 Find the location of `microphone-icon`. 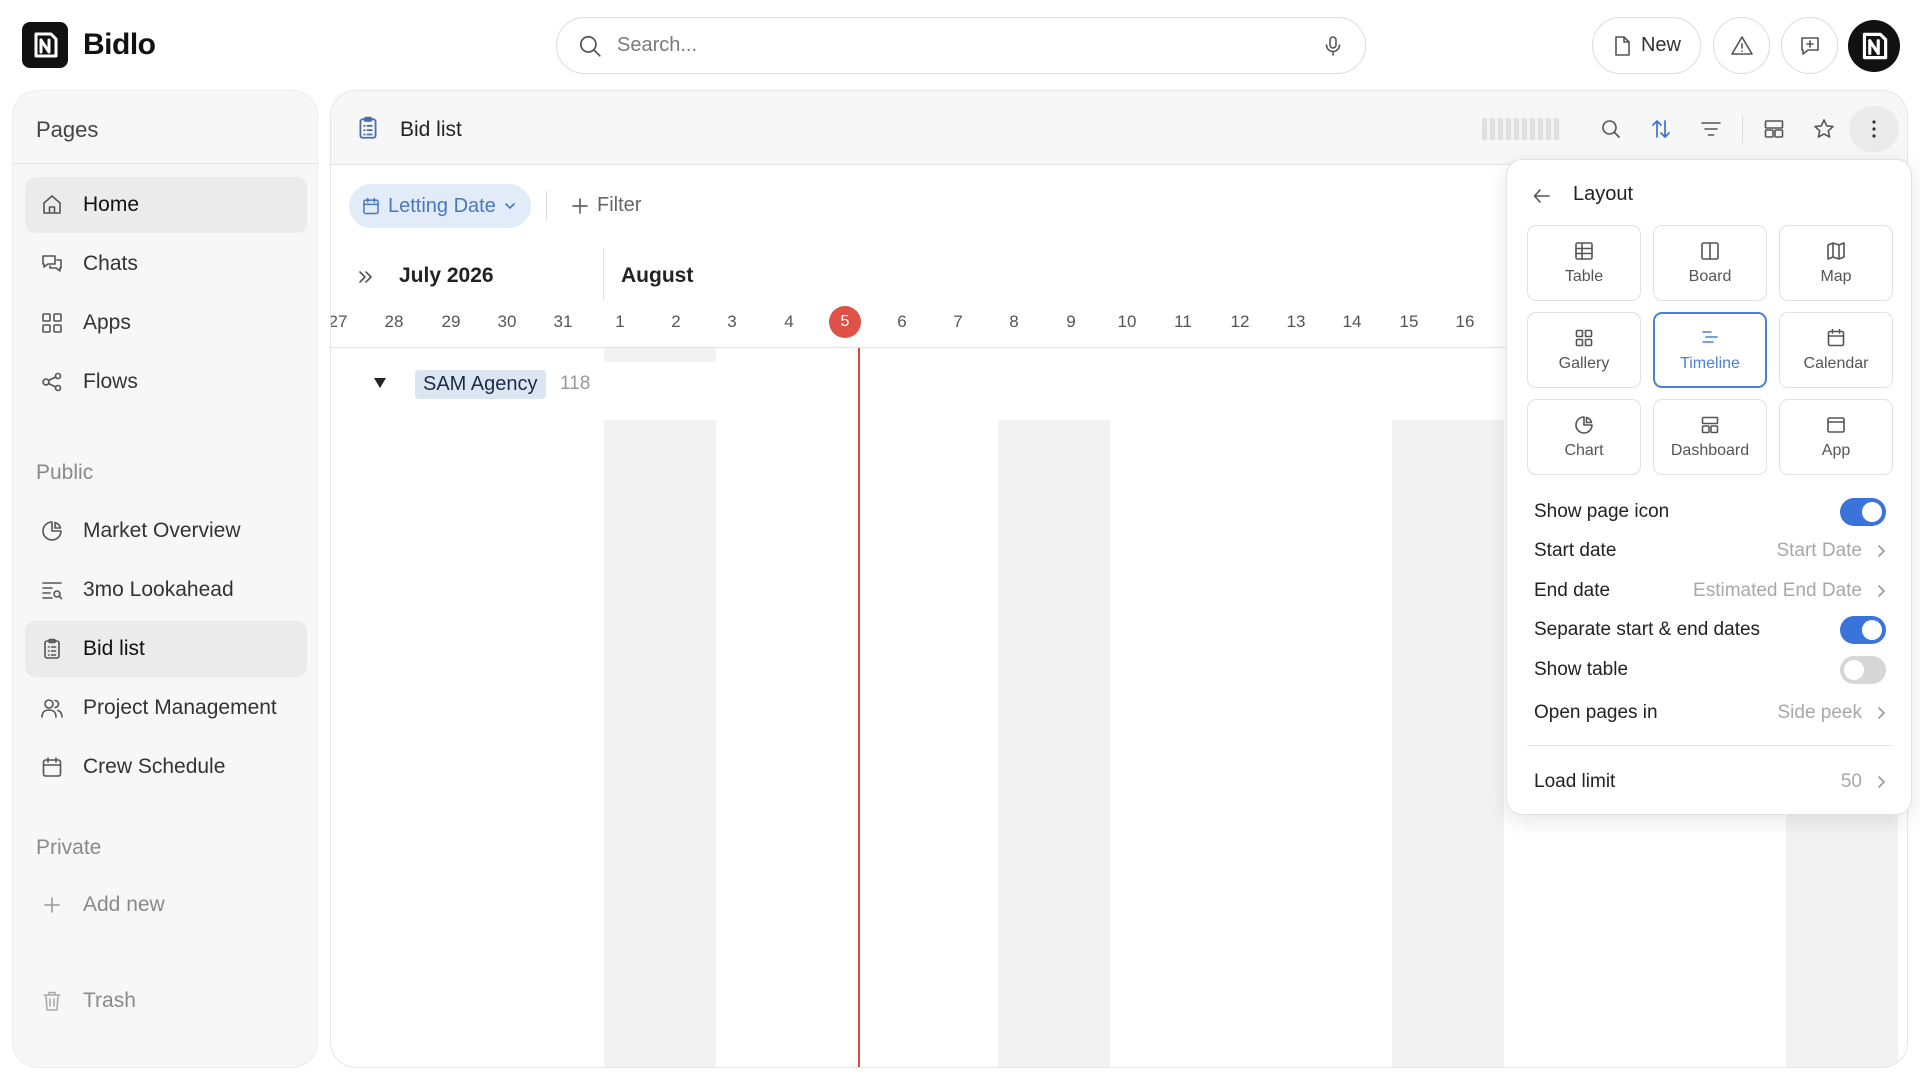

microphone-icon is located at coordinates (1333, 46).